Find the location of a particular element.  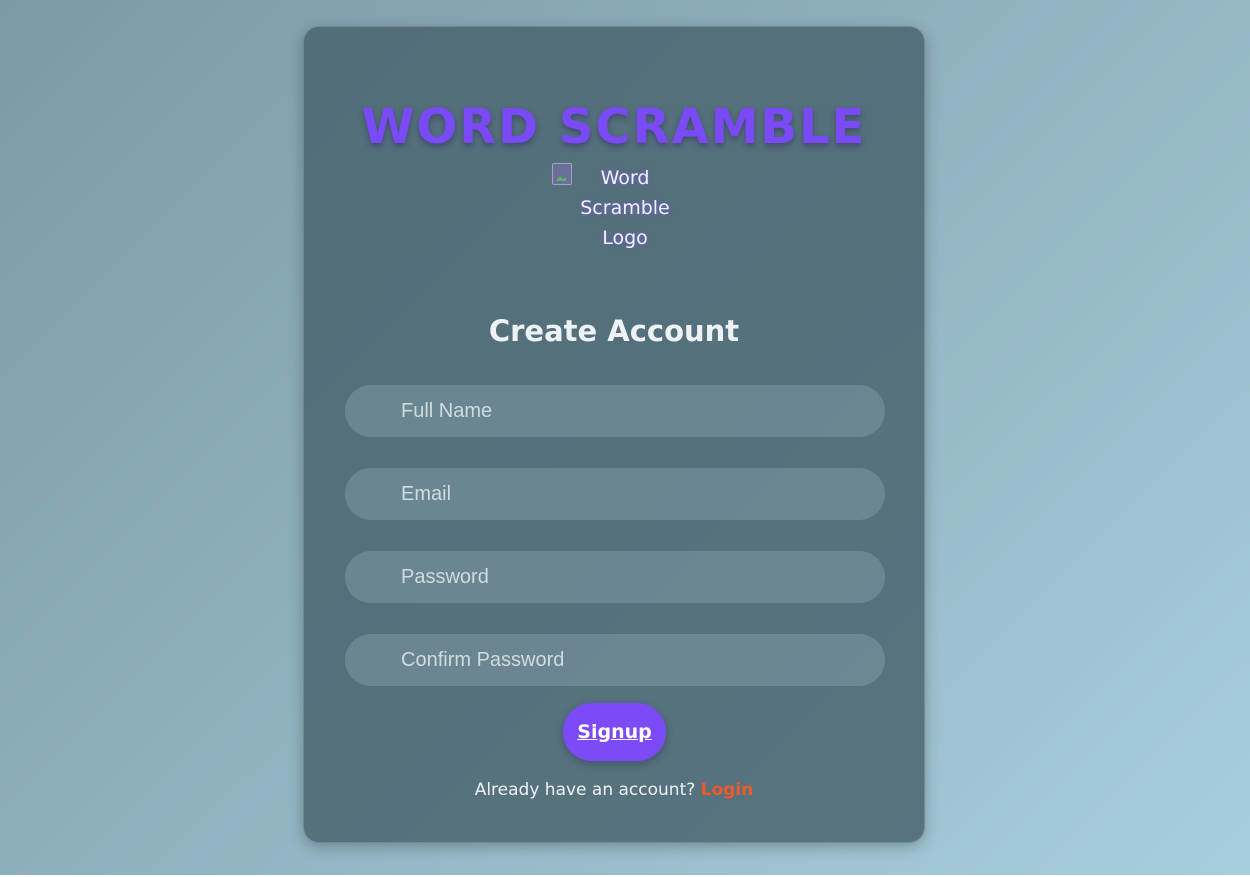

full-name-input is located at coordinates (615, 411).